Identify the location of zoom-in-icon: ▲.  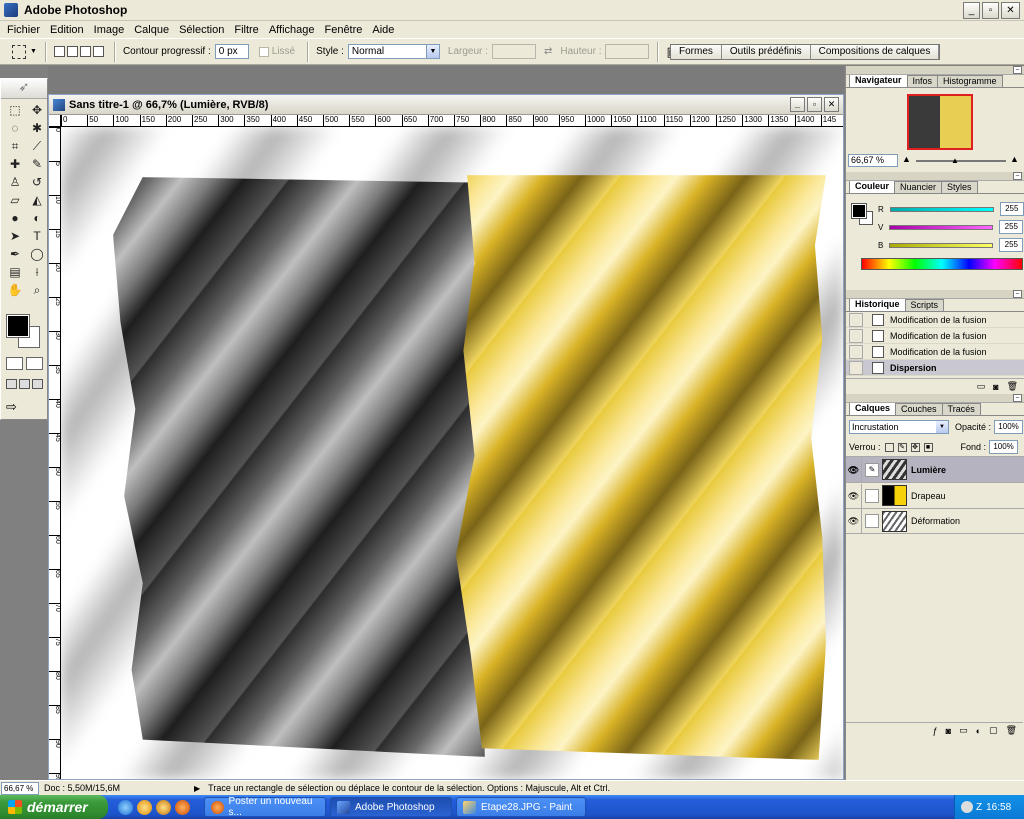
(1014, 159).